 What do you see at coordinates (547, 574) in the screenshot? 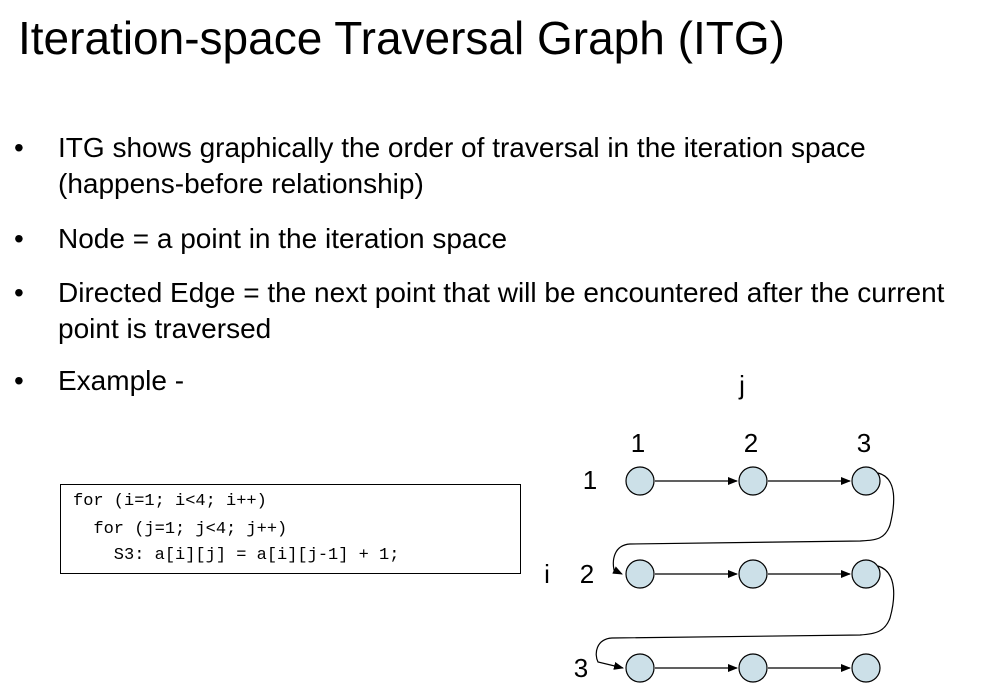
I see `axis-i-label: i` at bounding box center [547, 574].